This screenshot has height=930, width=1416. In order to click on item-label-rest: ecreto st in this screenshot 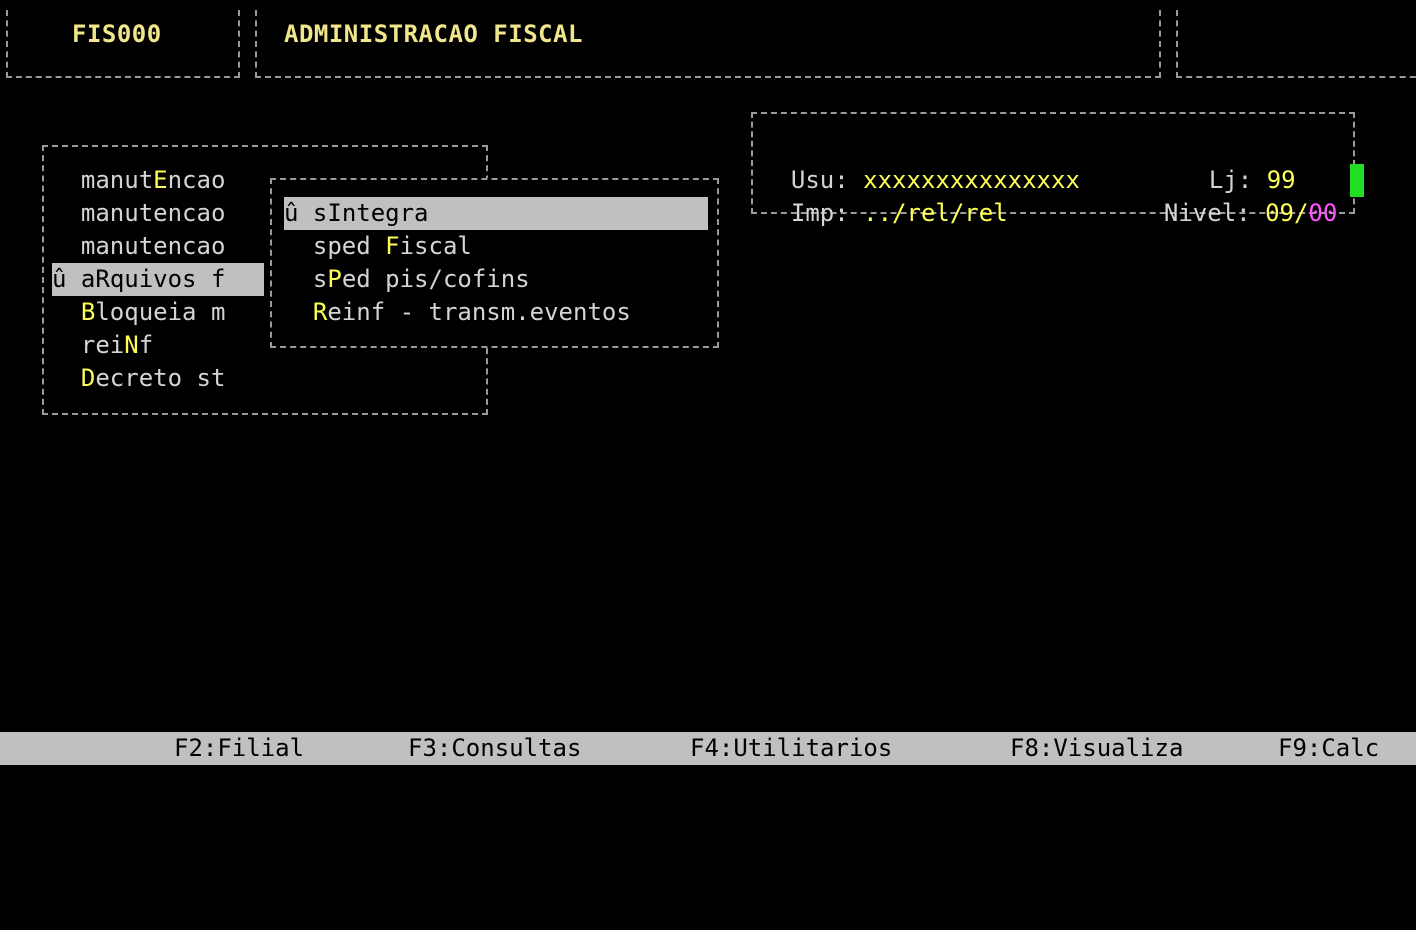, I will do `click(160, 378)`.